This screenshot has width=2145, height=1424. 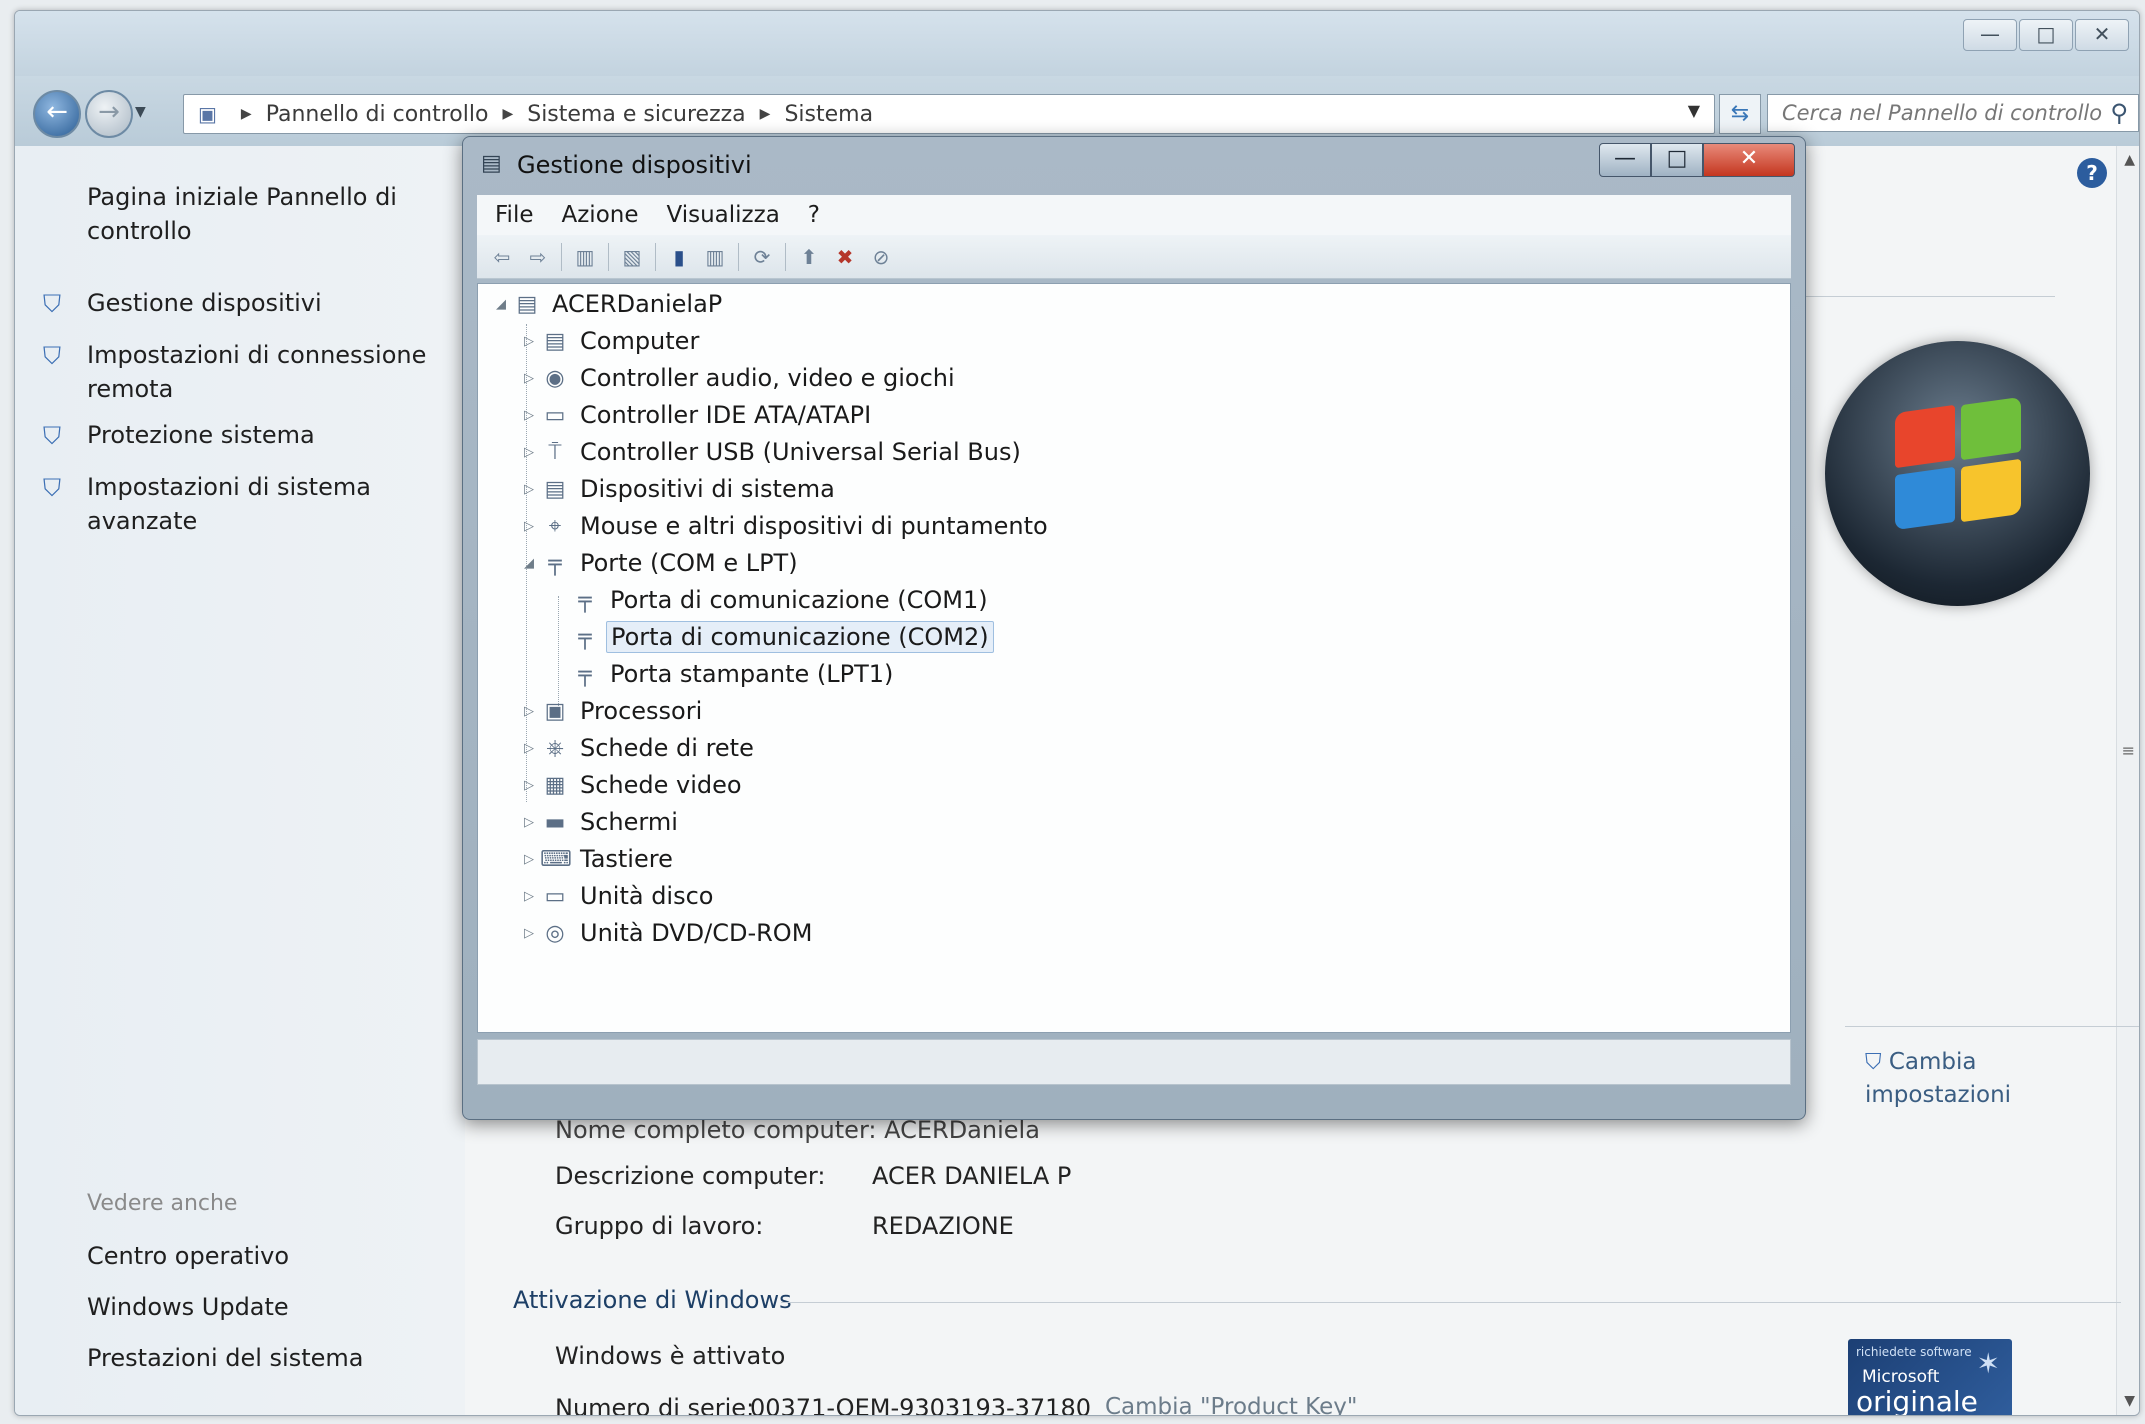 What do you see at coordinates (881, 257) in the screenshot?
I see `disable-device-icon: ⊘` at bounding box center [881, 257].